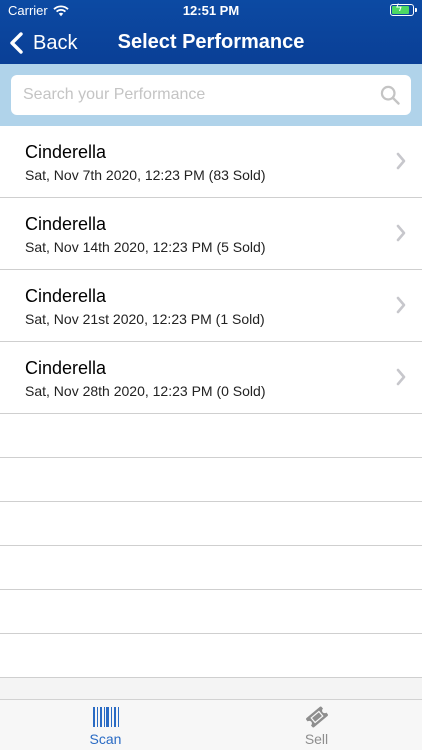  I want to click on charging-bolt-icon: ϟ, so click(399, 8).